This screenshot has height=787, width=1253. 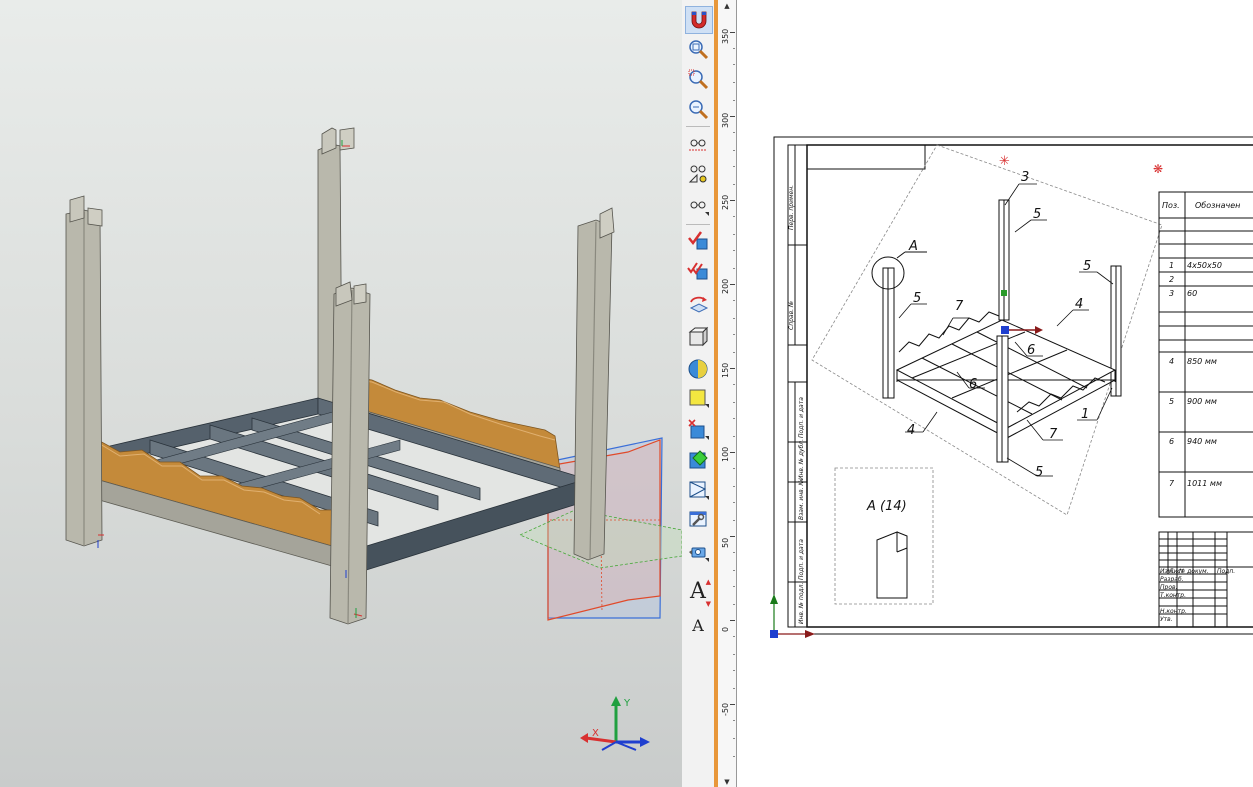 What do you see at coordinates (725, 120) in the screenshot?
I see `ruler-label: 300` at bounding box center [725, 120].